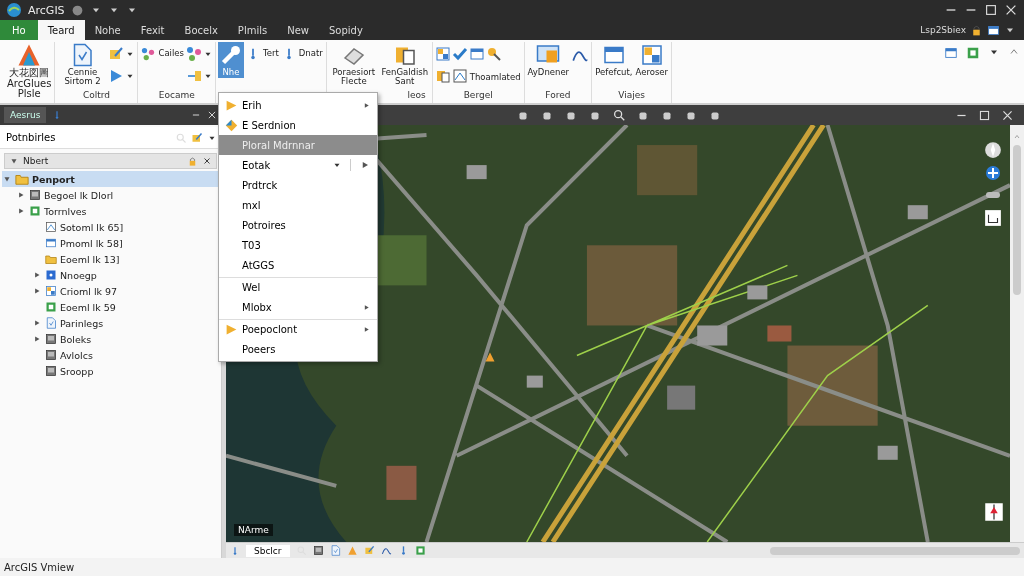 The image size is (1024, 576). What do you see at coordinates (366, 329) in the screenshot?
I see `submenu-arrow-icon` at bounding box center [366, 329].